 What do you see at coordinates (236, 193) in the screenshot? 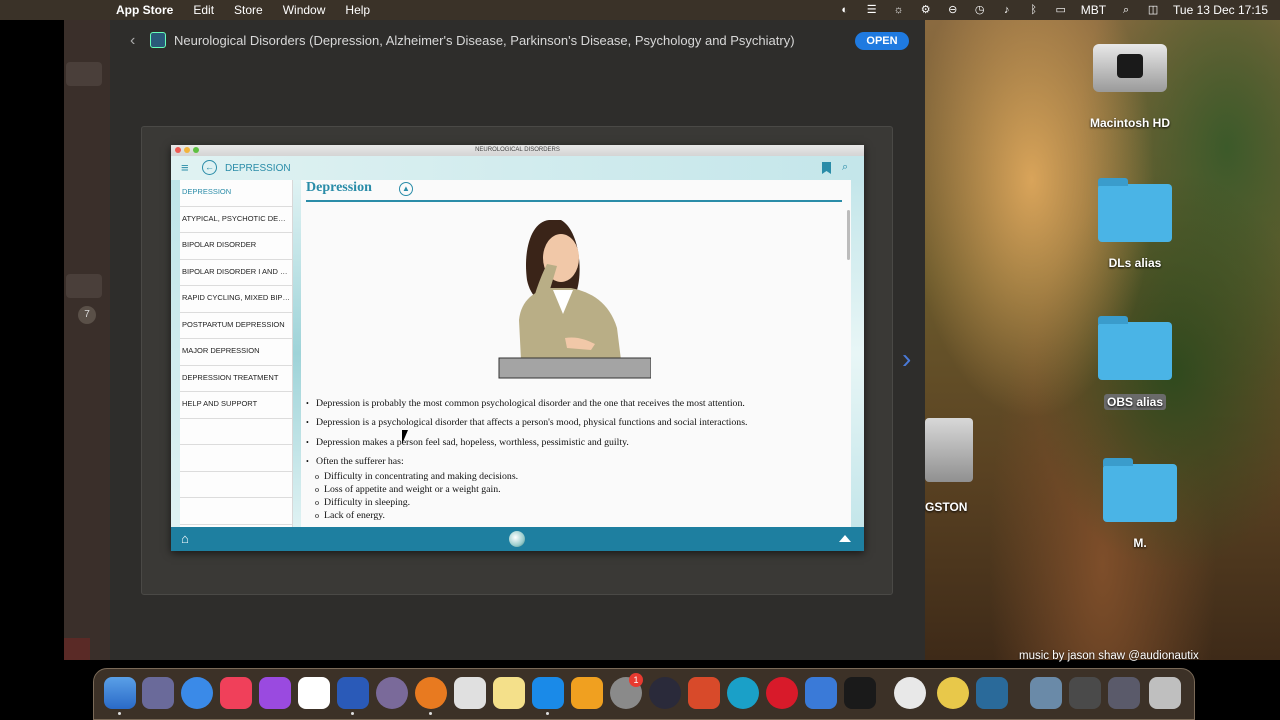
I see `nav-item: DEPRESSION` at bounding box center [236, 193].